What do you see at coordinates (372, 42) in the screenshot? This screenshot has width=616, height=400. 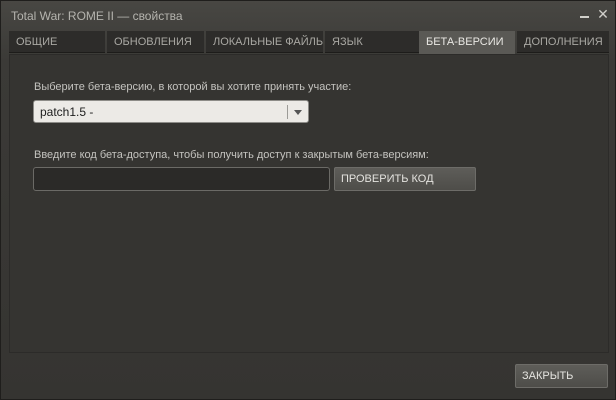 I see `tab-language: ЯЗЫК` at bounding box center [372, 42].